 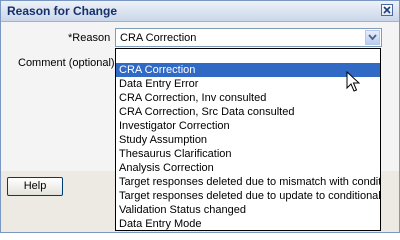 What do you see at coordinates (62, 11) in the screenshot?
I see `dialog-title: Reason for Change` at bounding box center [62, 11].